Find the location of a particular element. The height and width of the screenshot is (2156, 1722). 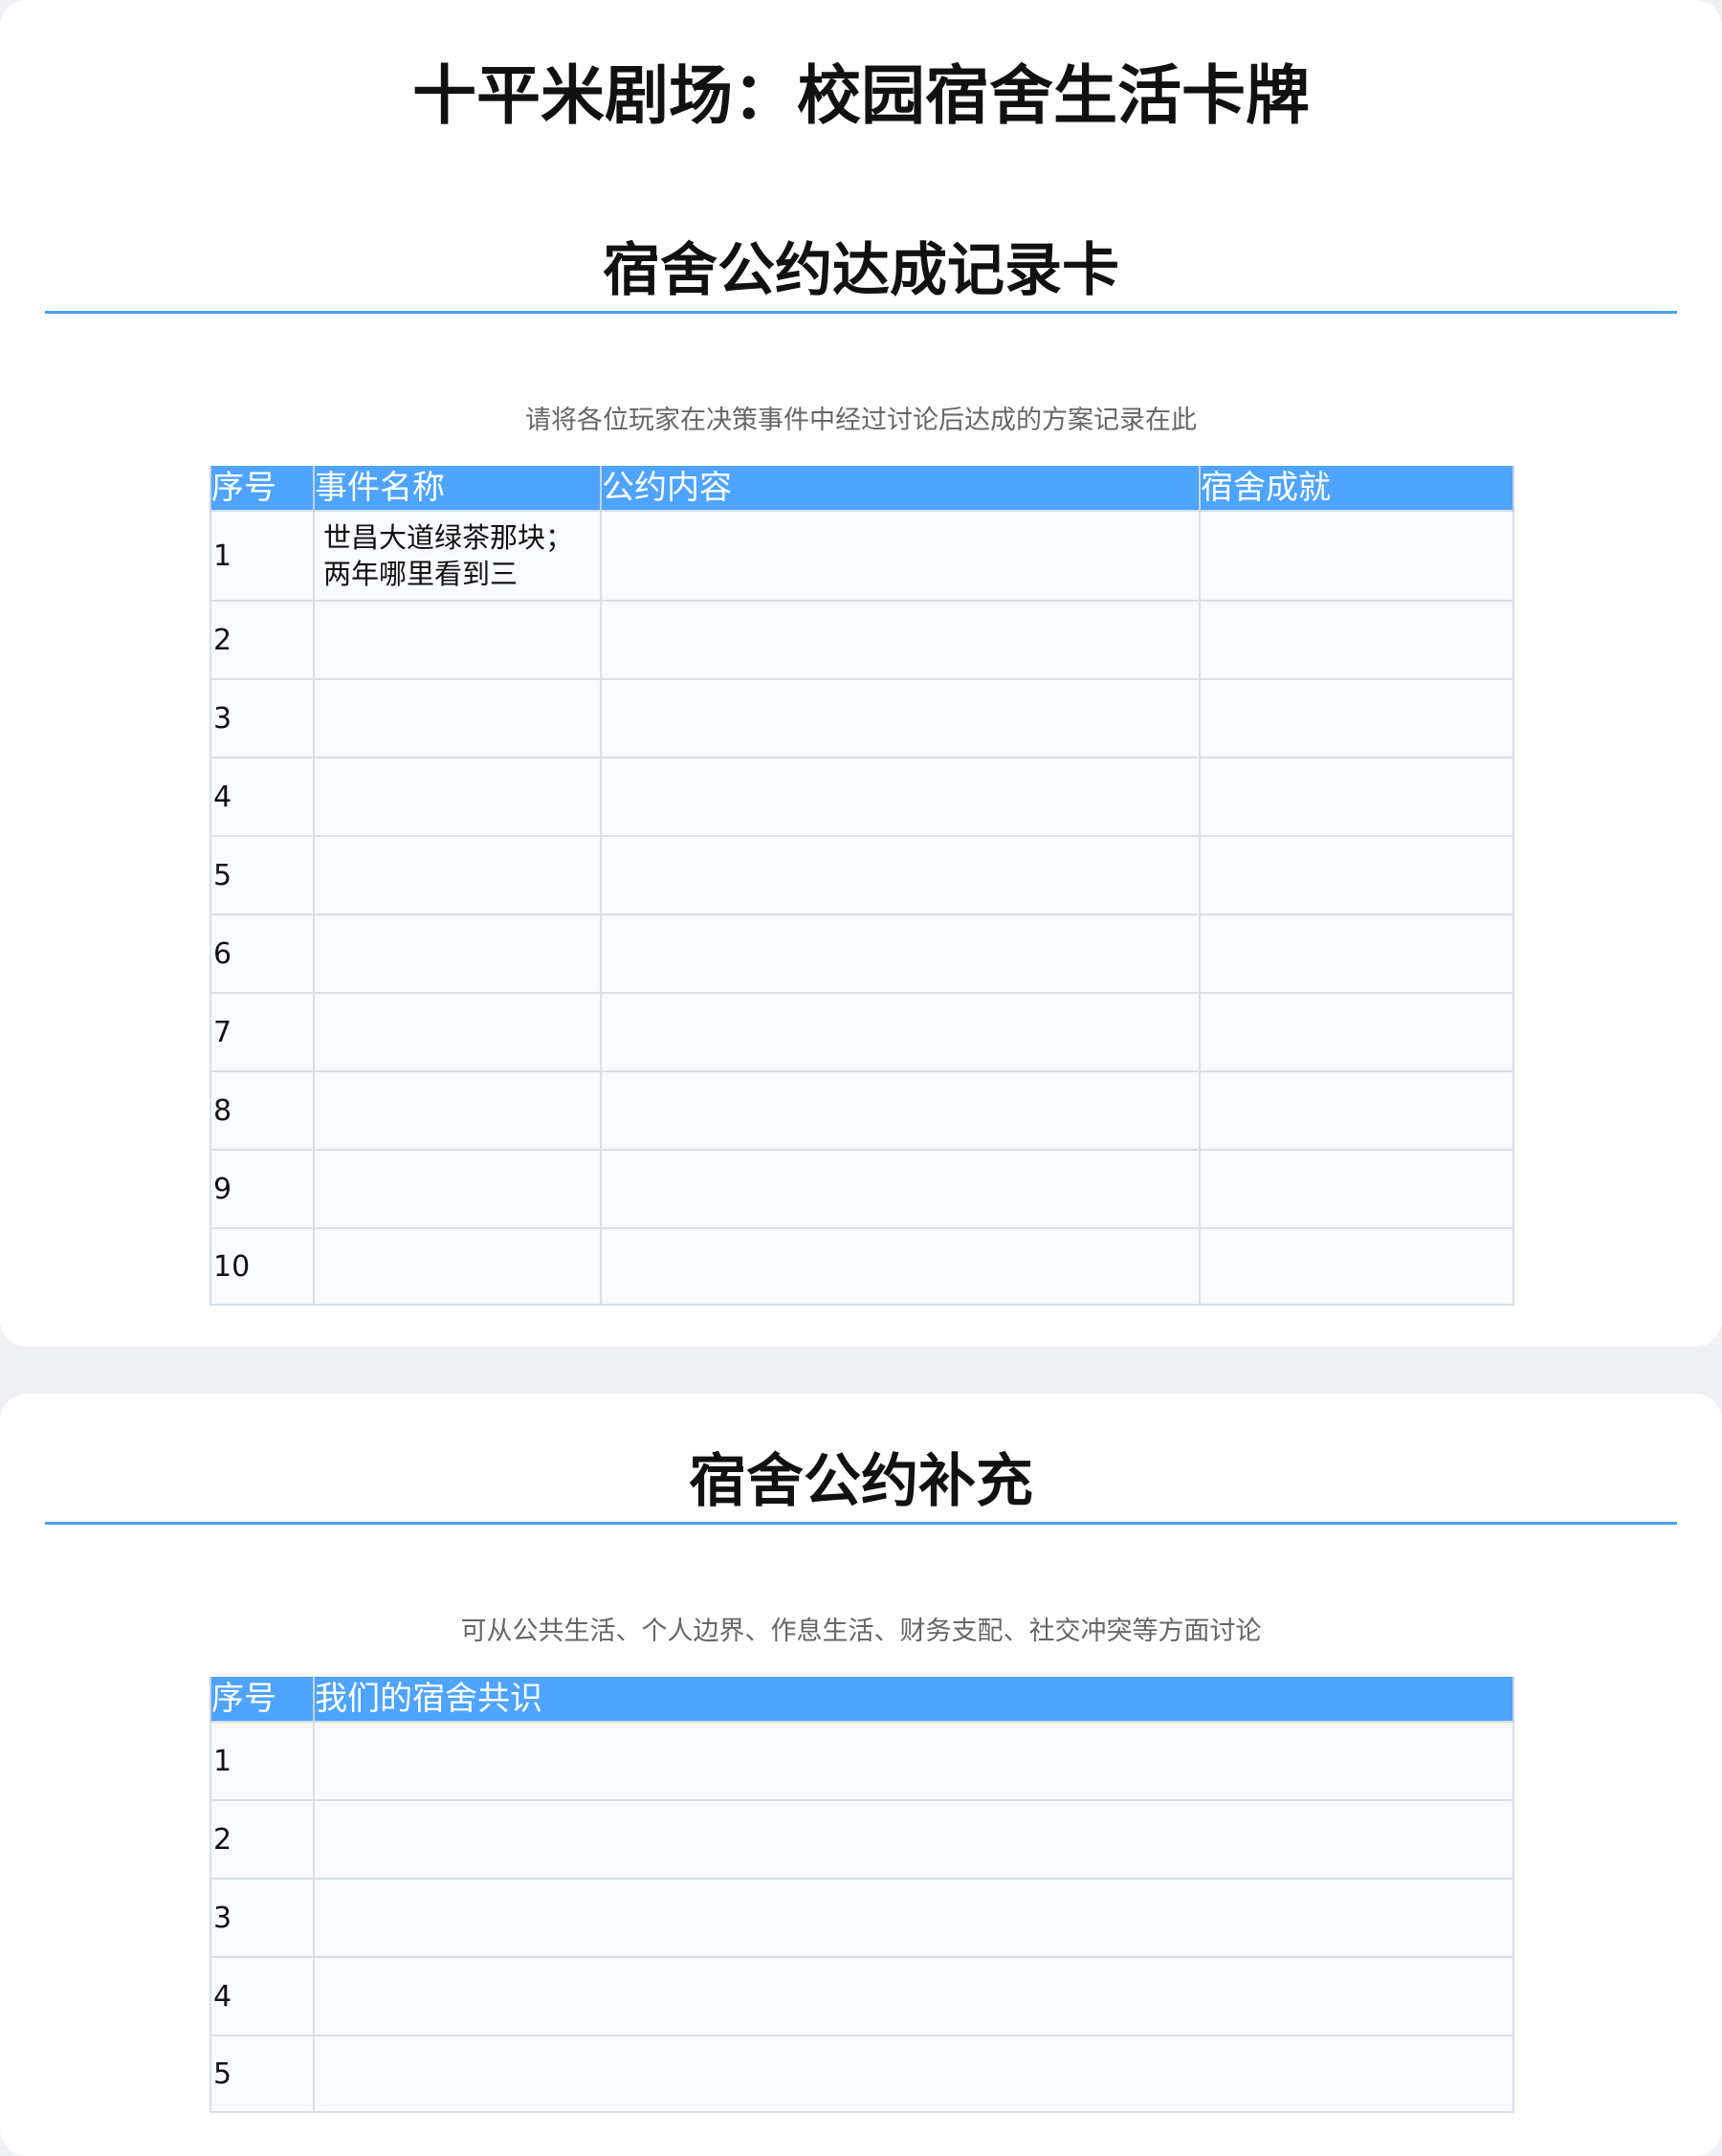

table-header-row: 序号 我们的宿舍共识 is located at coordinates (862, 1699).